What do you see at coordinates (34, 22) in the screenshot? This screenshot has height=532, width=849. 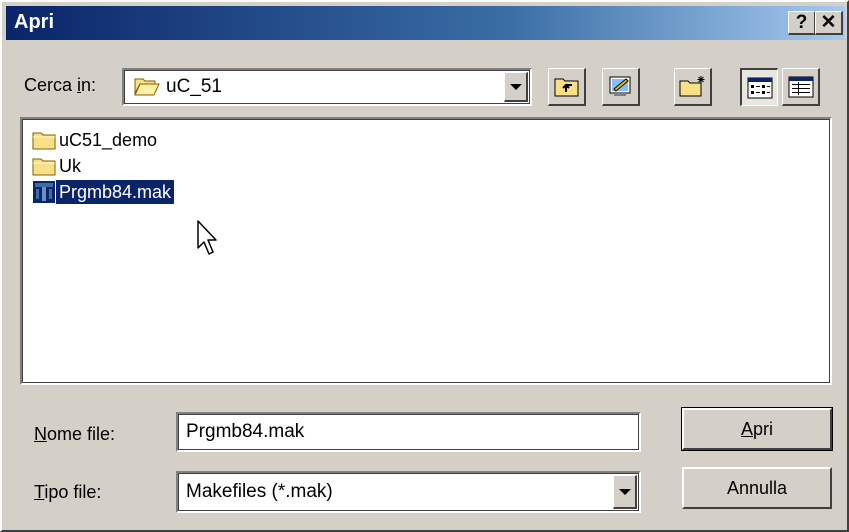 I see `dialog-title: Apri` at bounding box center [34, 22].